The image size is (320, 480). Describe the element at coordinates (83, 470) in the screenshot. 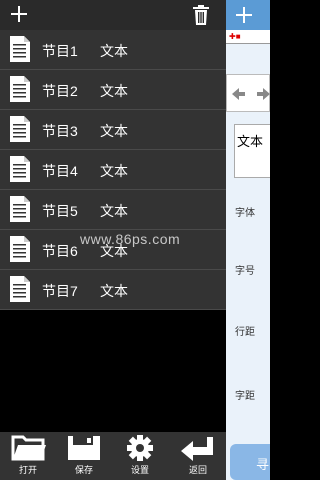

I see `save-label: 保存` at that location.